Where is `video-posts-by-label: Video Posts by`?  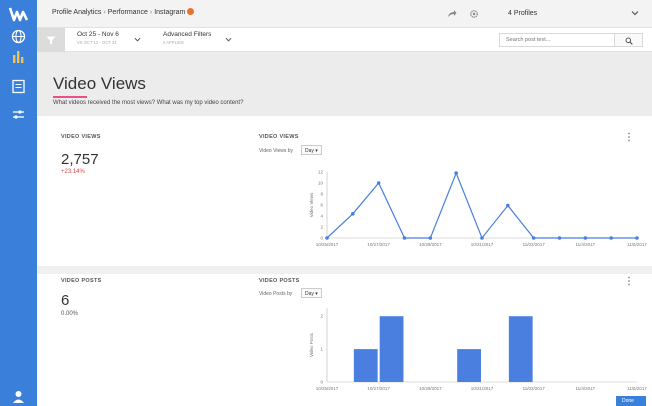 video-posts-by-label: Video Posts by is located at coordinates (276, 294).